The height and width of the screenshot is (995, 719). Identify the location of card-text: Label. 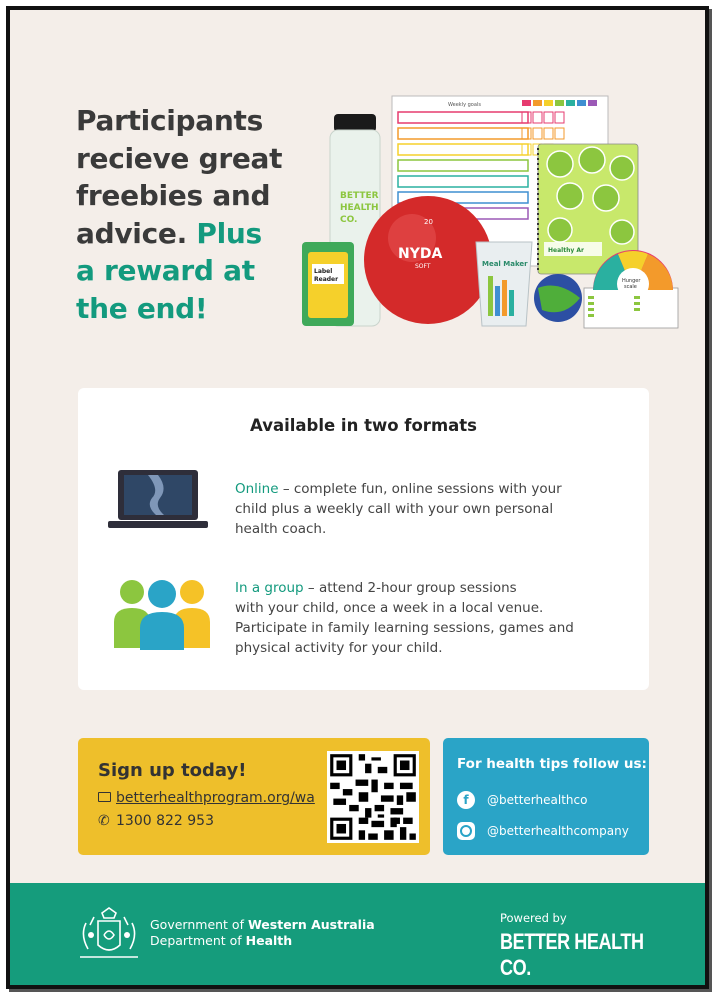
(323, 271).